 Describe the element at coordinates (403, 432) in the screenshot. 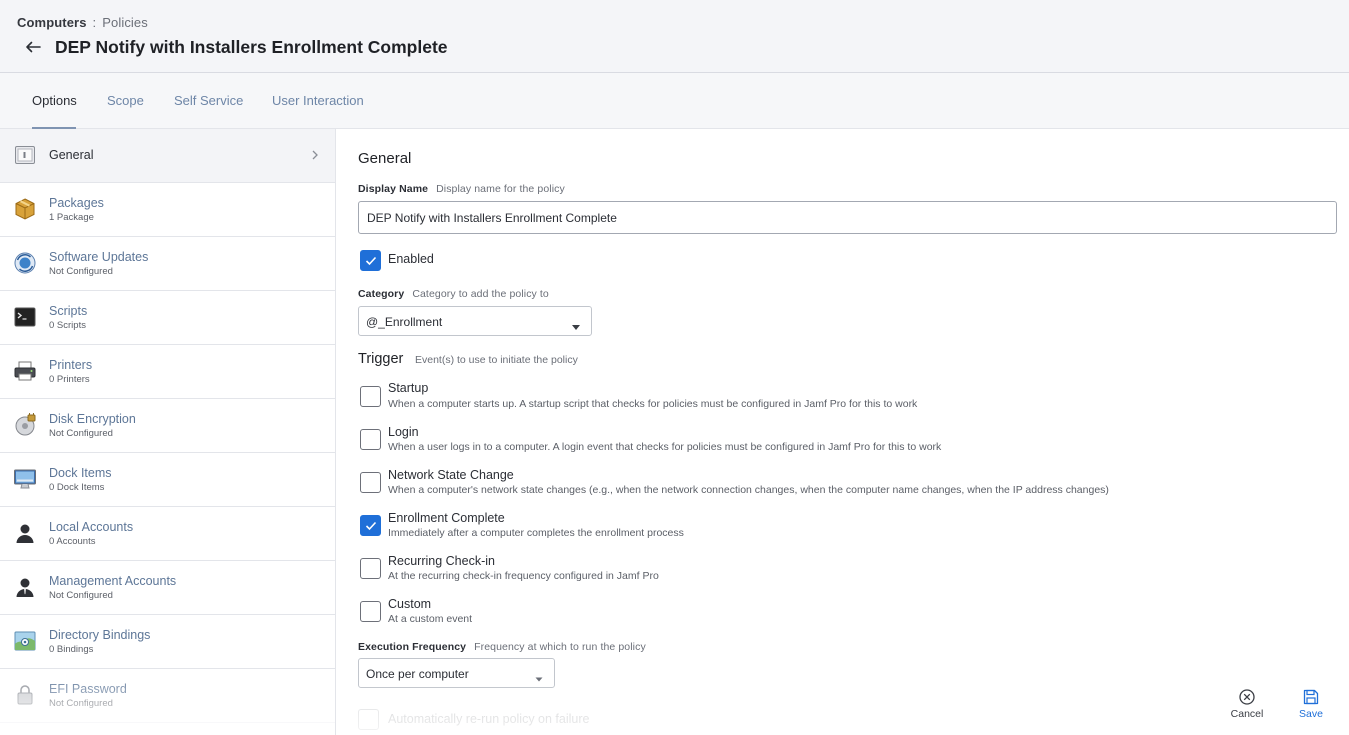

I see `trigger-login-label: Login` at that location.